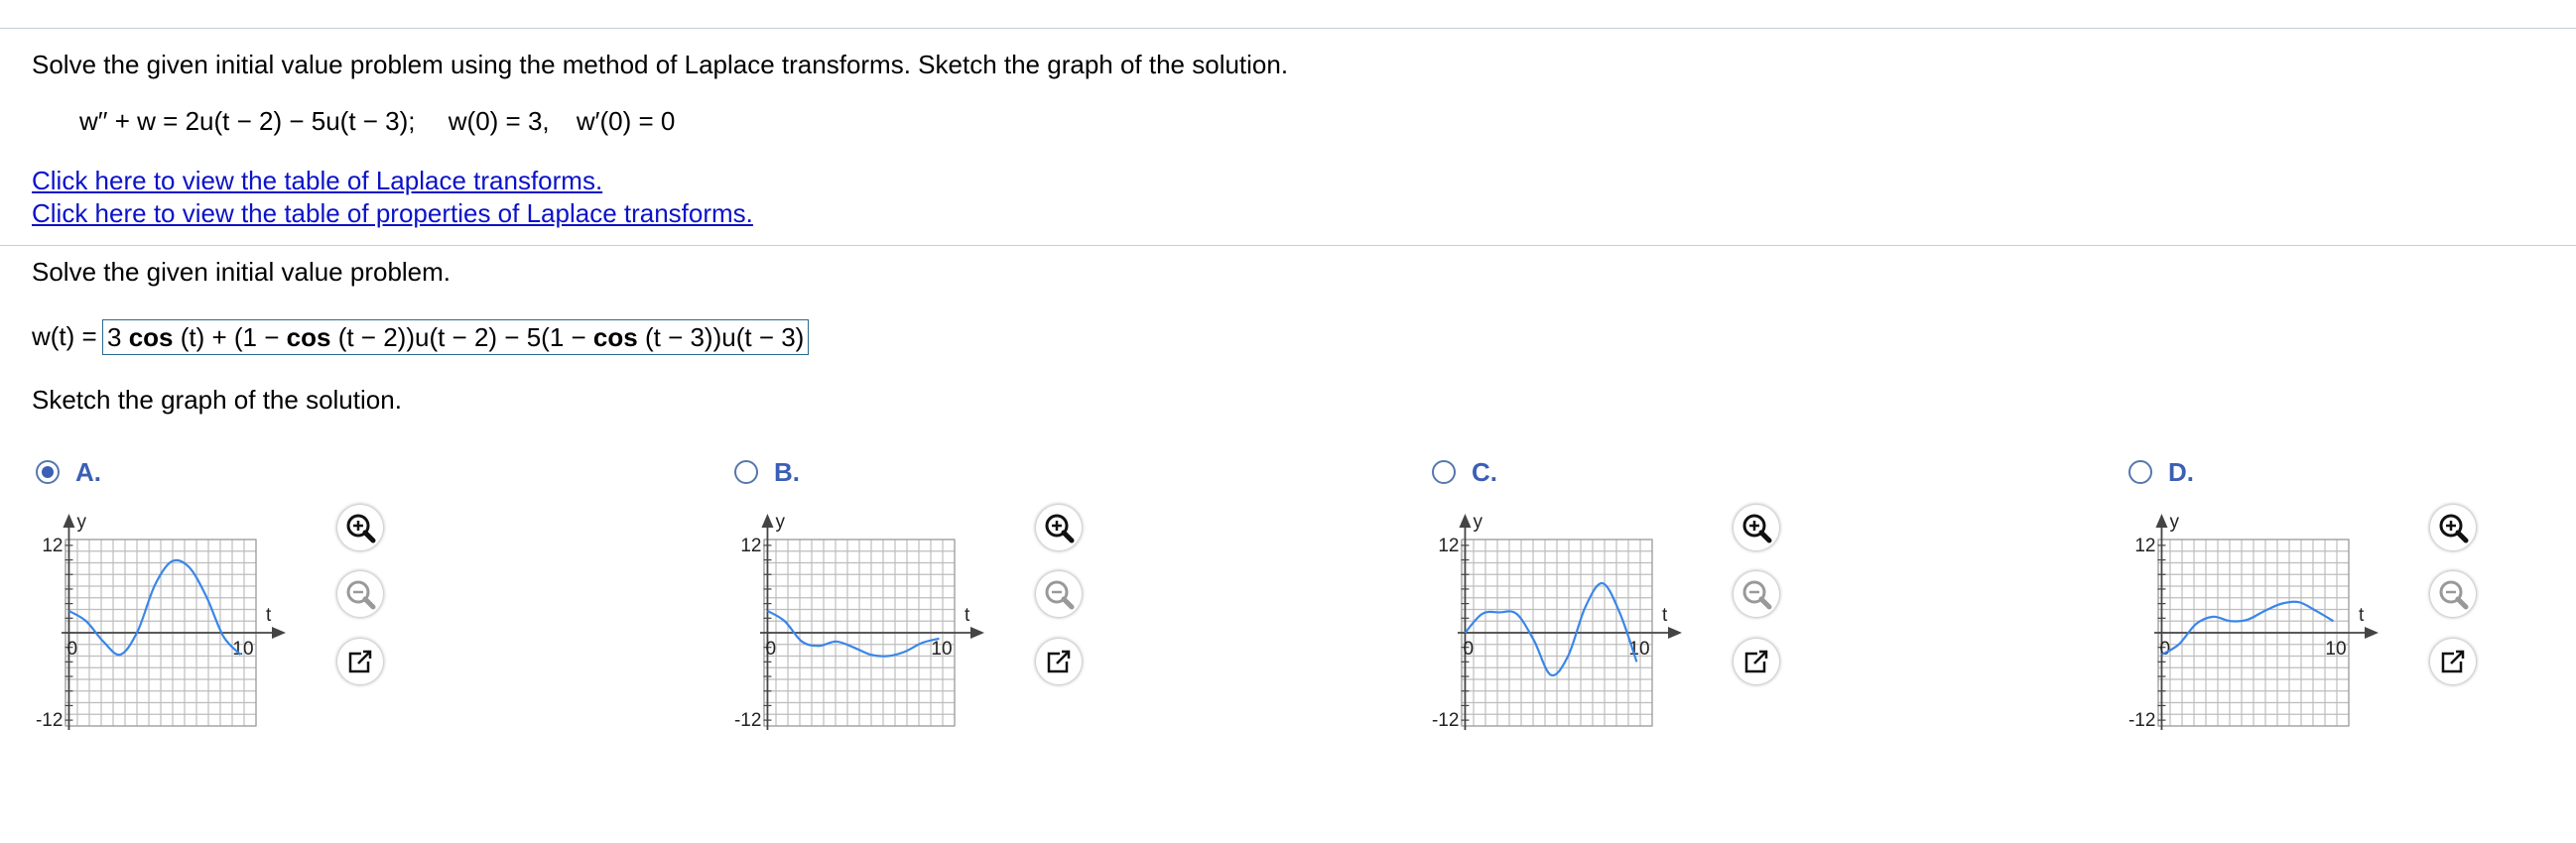 The image size is (2576, 843). Describe the element at coordinates (615, 337) in the screenshot. I see `answer-cos-3: cos` at that location.